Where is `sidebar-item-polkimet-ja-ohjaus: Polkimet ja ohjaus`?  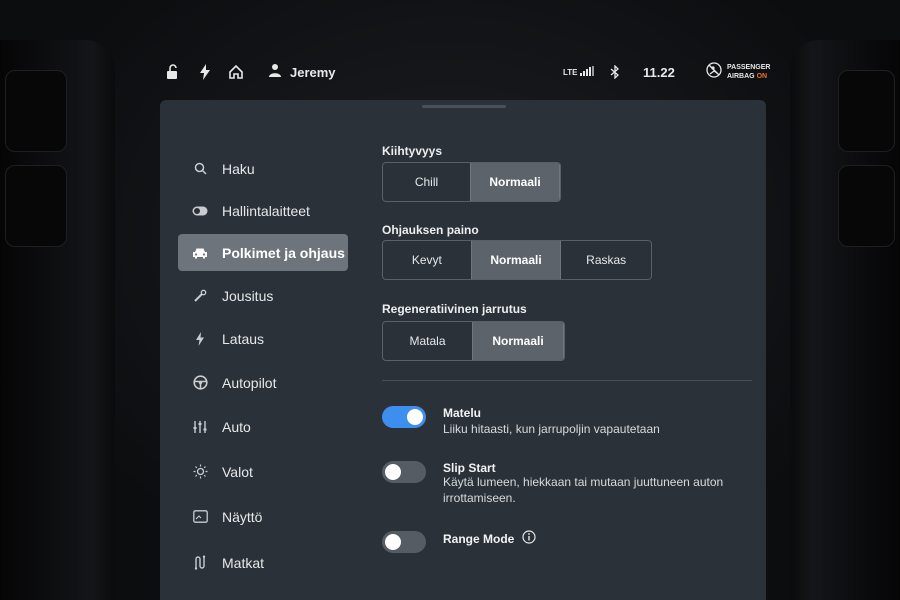 sidebar-item-polkimet-ja-ohjaus: Polkimet ja ohjaus is located at coordinates (263, 252).